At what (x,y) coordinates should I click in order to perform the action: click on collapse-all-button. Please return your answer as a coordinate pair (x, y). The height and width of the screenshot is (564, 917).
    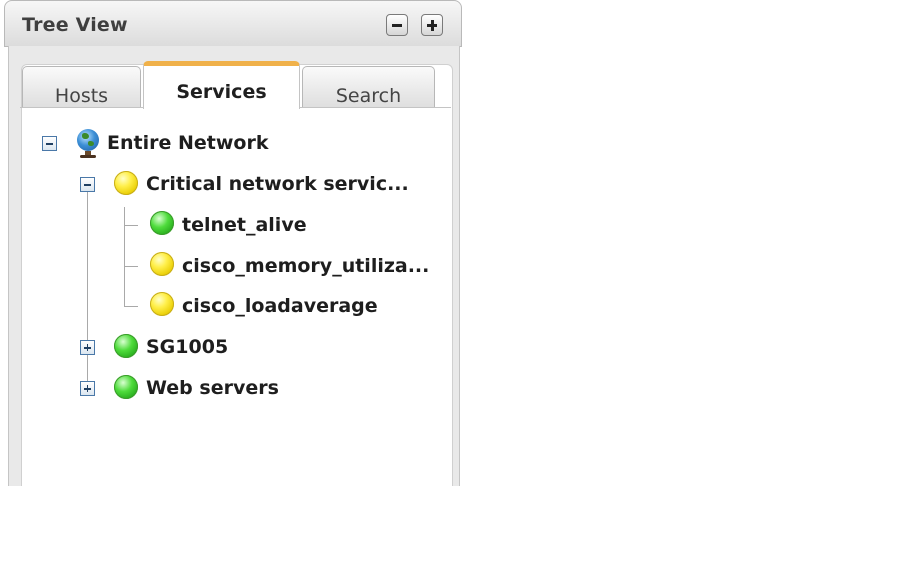
    Looking at the image, I should click on (397, 25).